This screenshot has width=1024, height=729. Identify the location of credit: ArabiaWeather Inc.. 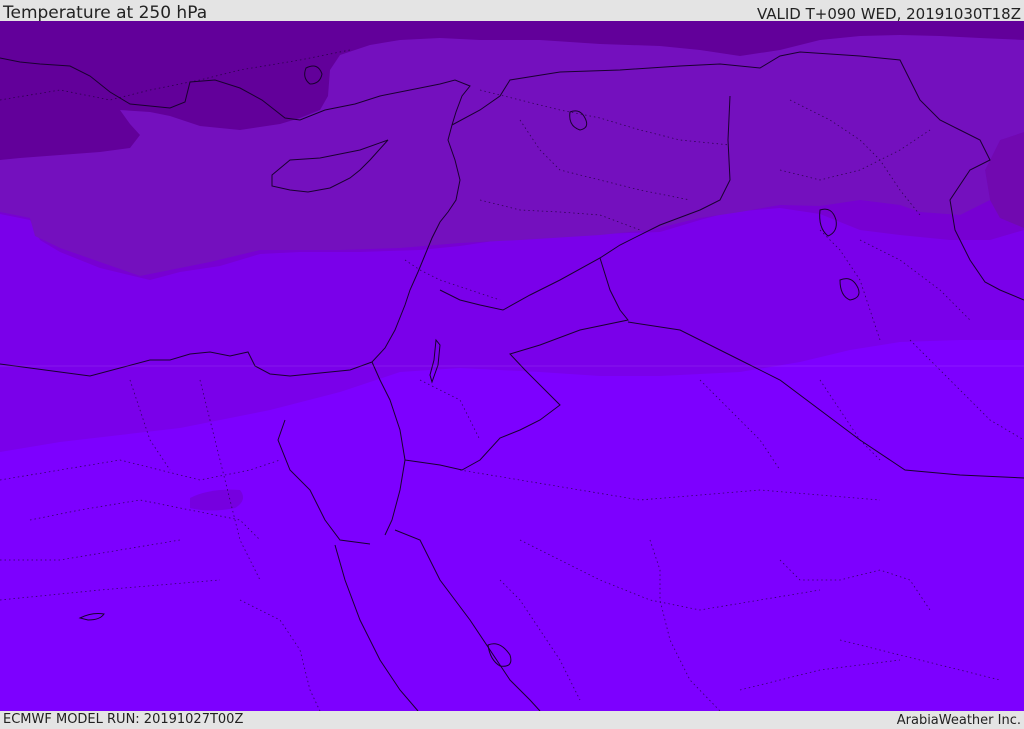
(958, 720).